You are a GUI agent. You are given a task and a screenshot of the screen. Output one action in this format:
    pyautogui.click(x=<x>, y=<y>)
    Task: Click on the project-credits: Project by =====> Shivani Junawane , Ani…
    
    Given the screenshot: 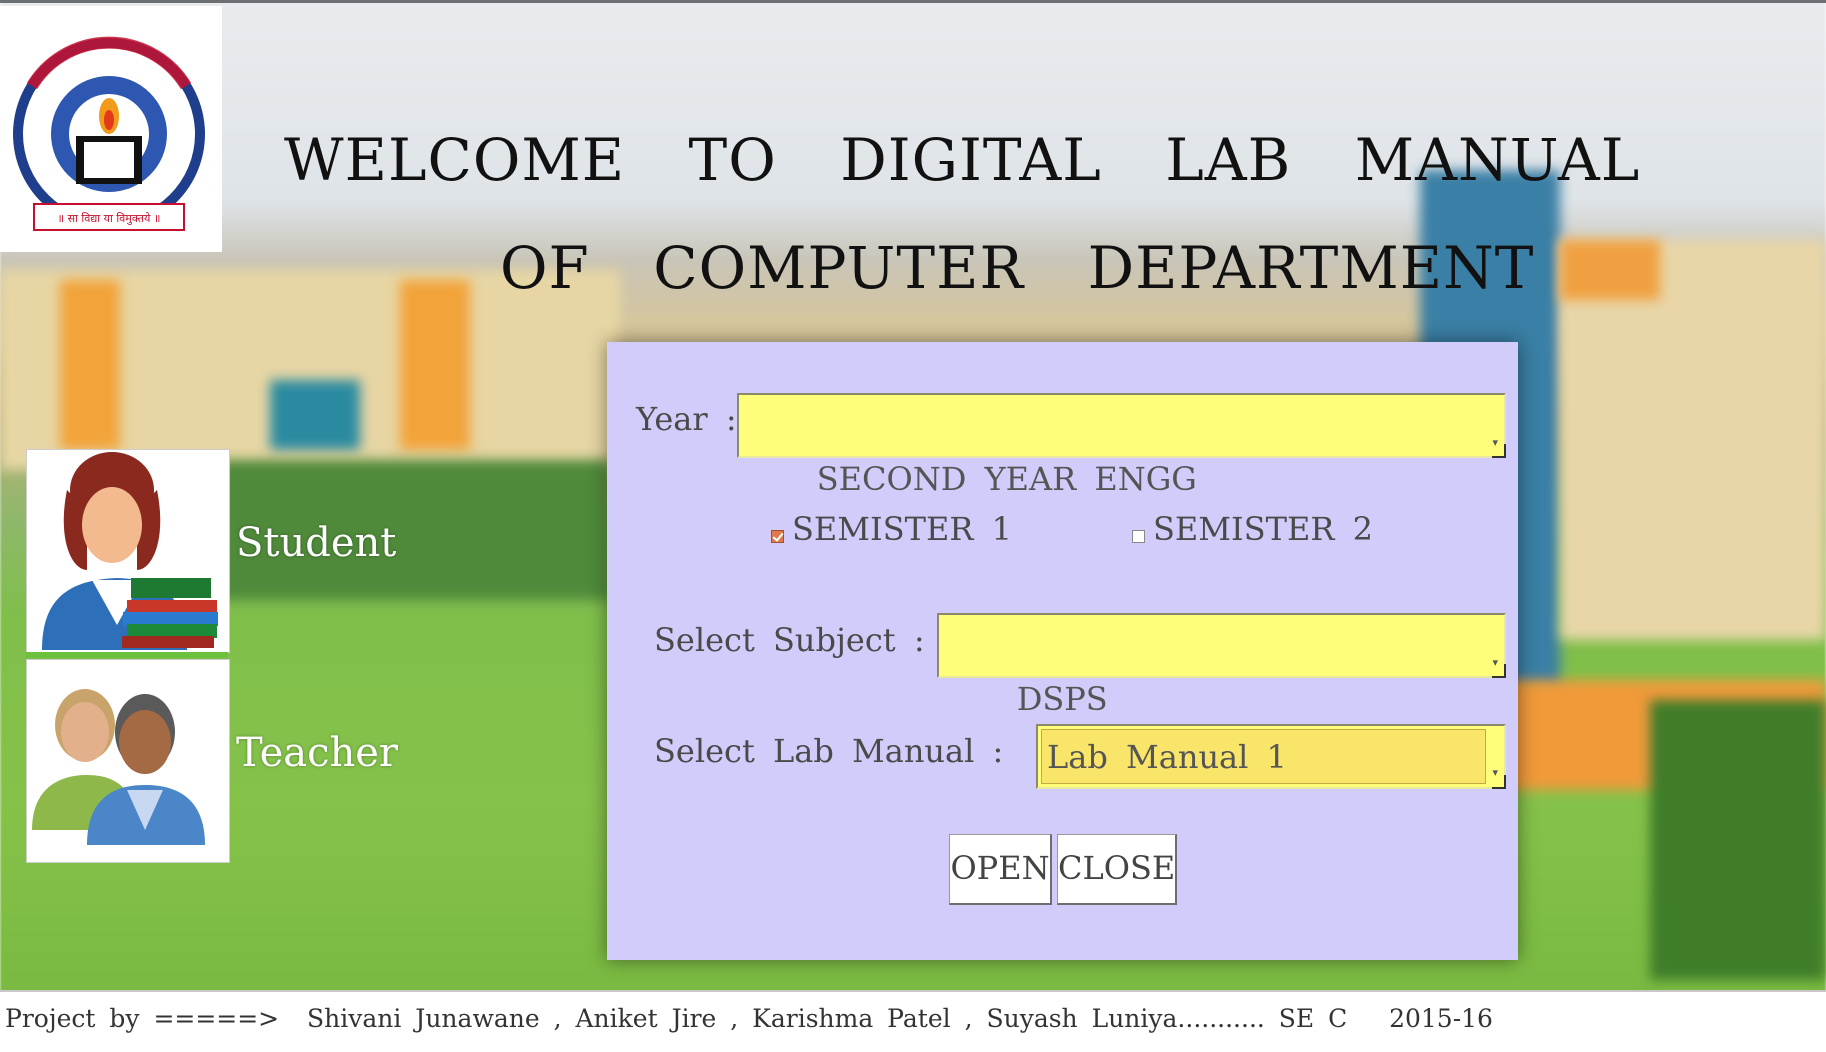 What is the action you would take?
    pyautogui.click(x=749, y=1018)
    